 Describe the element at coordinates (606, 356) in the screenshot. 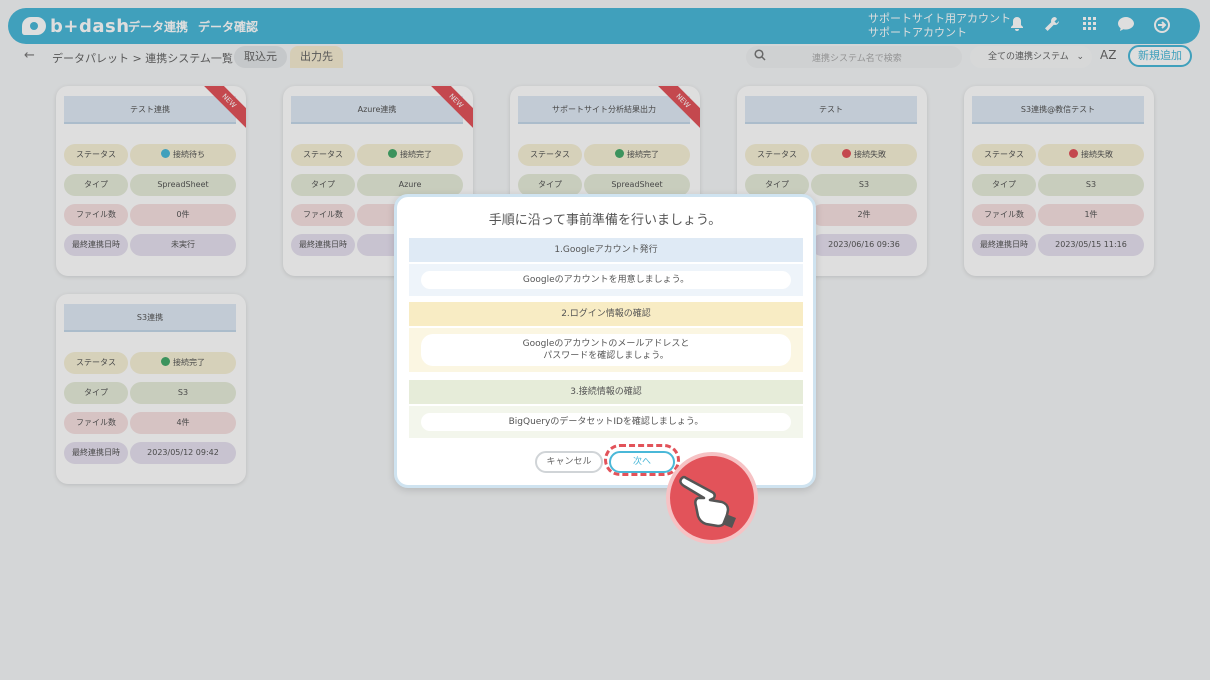

I see `step-2-text-line-2: パスワードを確認しましょう。` at that location.